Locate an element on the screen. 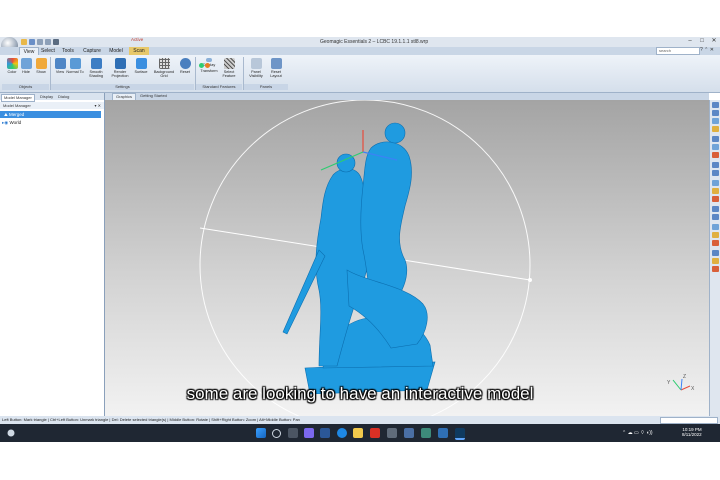 Image resolution: width=720 pixels, height=480 pixels. select-visible-icon is located at coordinates (715, 227).